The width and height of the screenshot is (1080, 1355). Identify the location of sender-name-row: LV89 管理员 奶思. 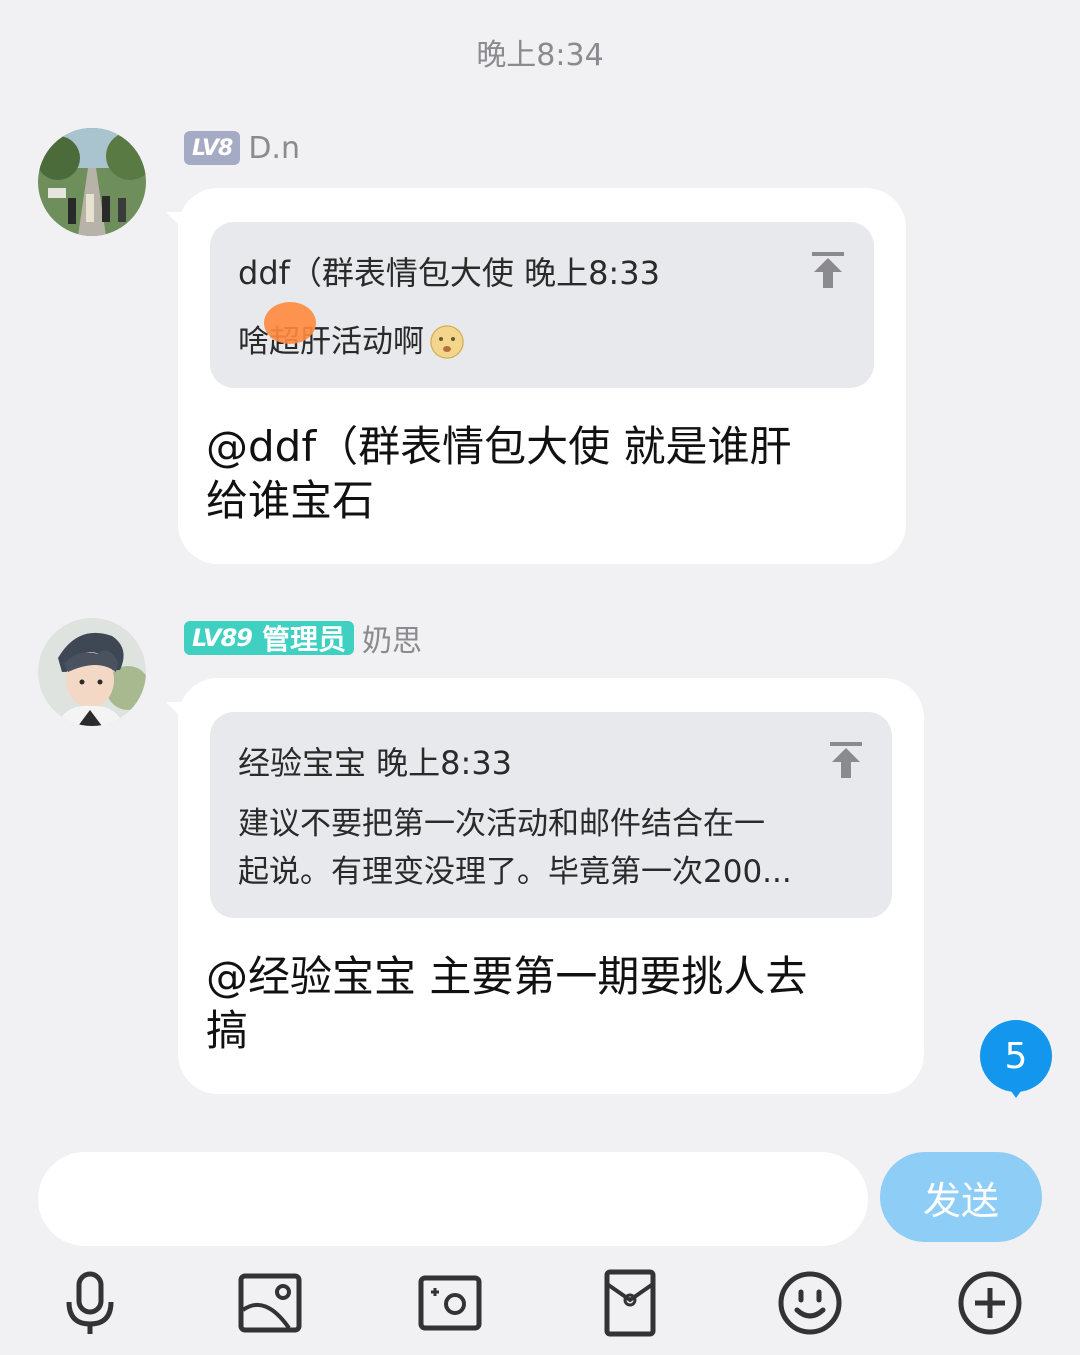
(303, 638).